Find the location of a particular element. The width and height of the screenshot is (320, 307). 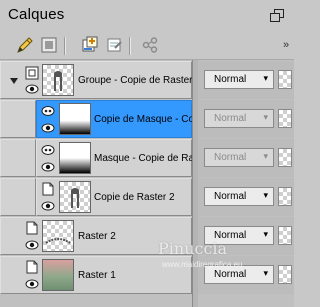

layer-row: Copie de Masque - Copi Normal ▾ is located at coordinates (147, 119).